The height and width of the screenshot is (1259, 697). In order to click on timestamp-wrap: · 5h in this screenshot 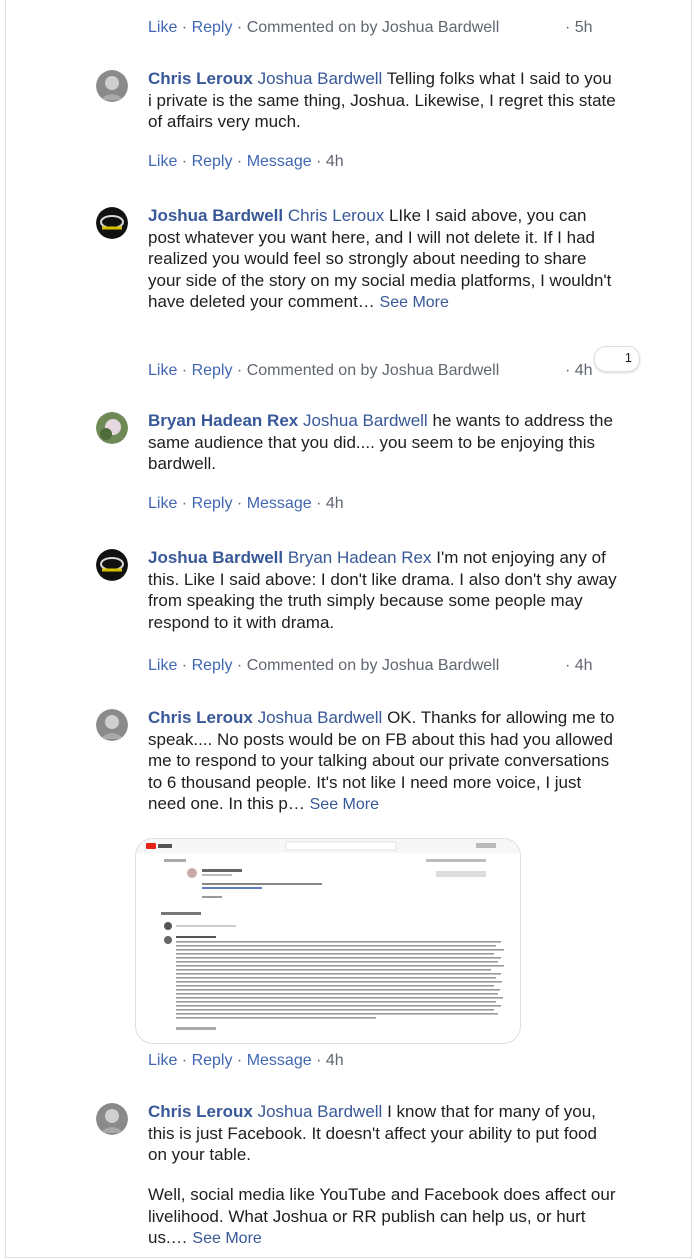, I will do `click(579, 27)`.